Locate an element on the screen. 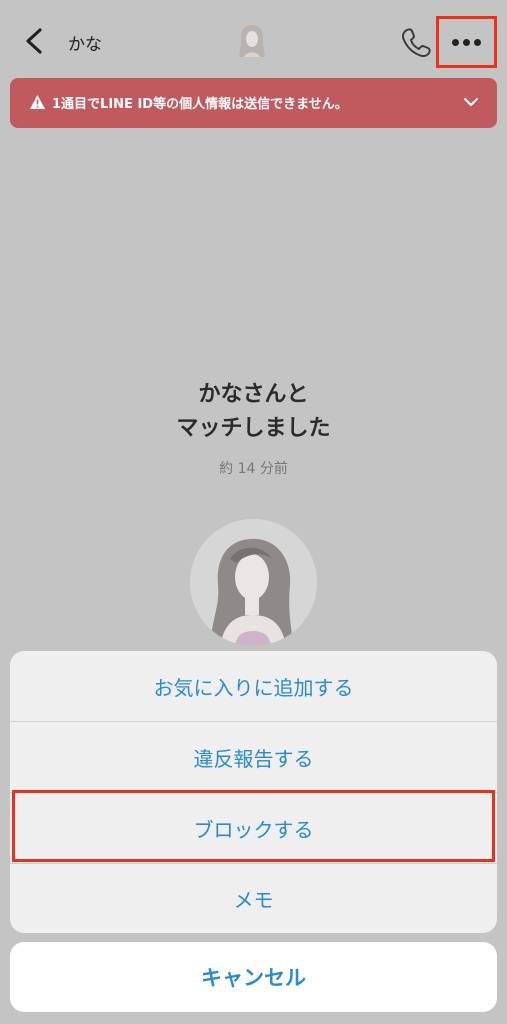 Image resolution: width=507 pixels, height=1024 pixels. match-title-line2: マッチしました is located at coordinates (253, 428).